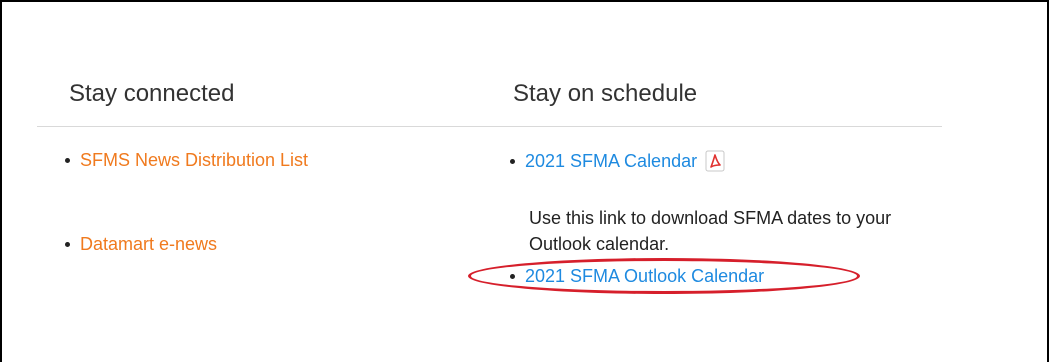 This screenshot has height=364, width=1053. I want to click on sfma-calendar-link: 2021 SFMA Calendar, so click(611, 161).